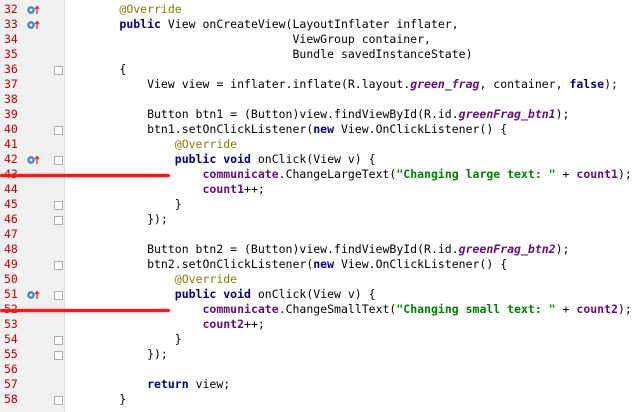  Describe the element at coordinates (14, 204) in the screenshot. I see `line-number: 45` at that location.